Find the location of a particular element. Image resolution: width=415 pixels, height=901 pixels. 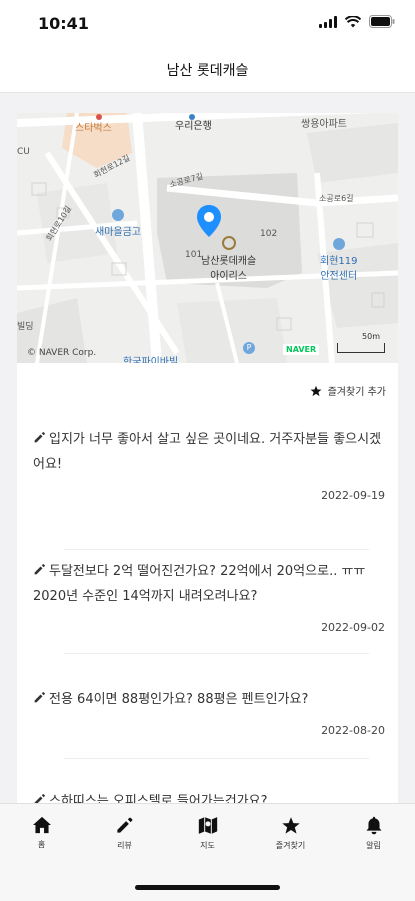

saemaeul-label: 새마을금고 is located at coordinates (118, 232).